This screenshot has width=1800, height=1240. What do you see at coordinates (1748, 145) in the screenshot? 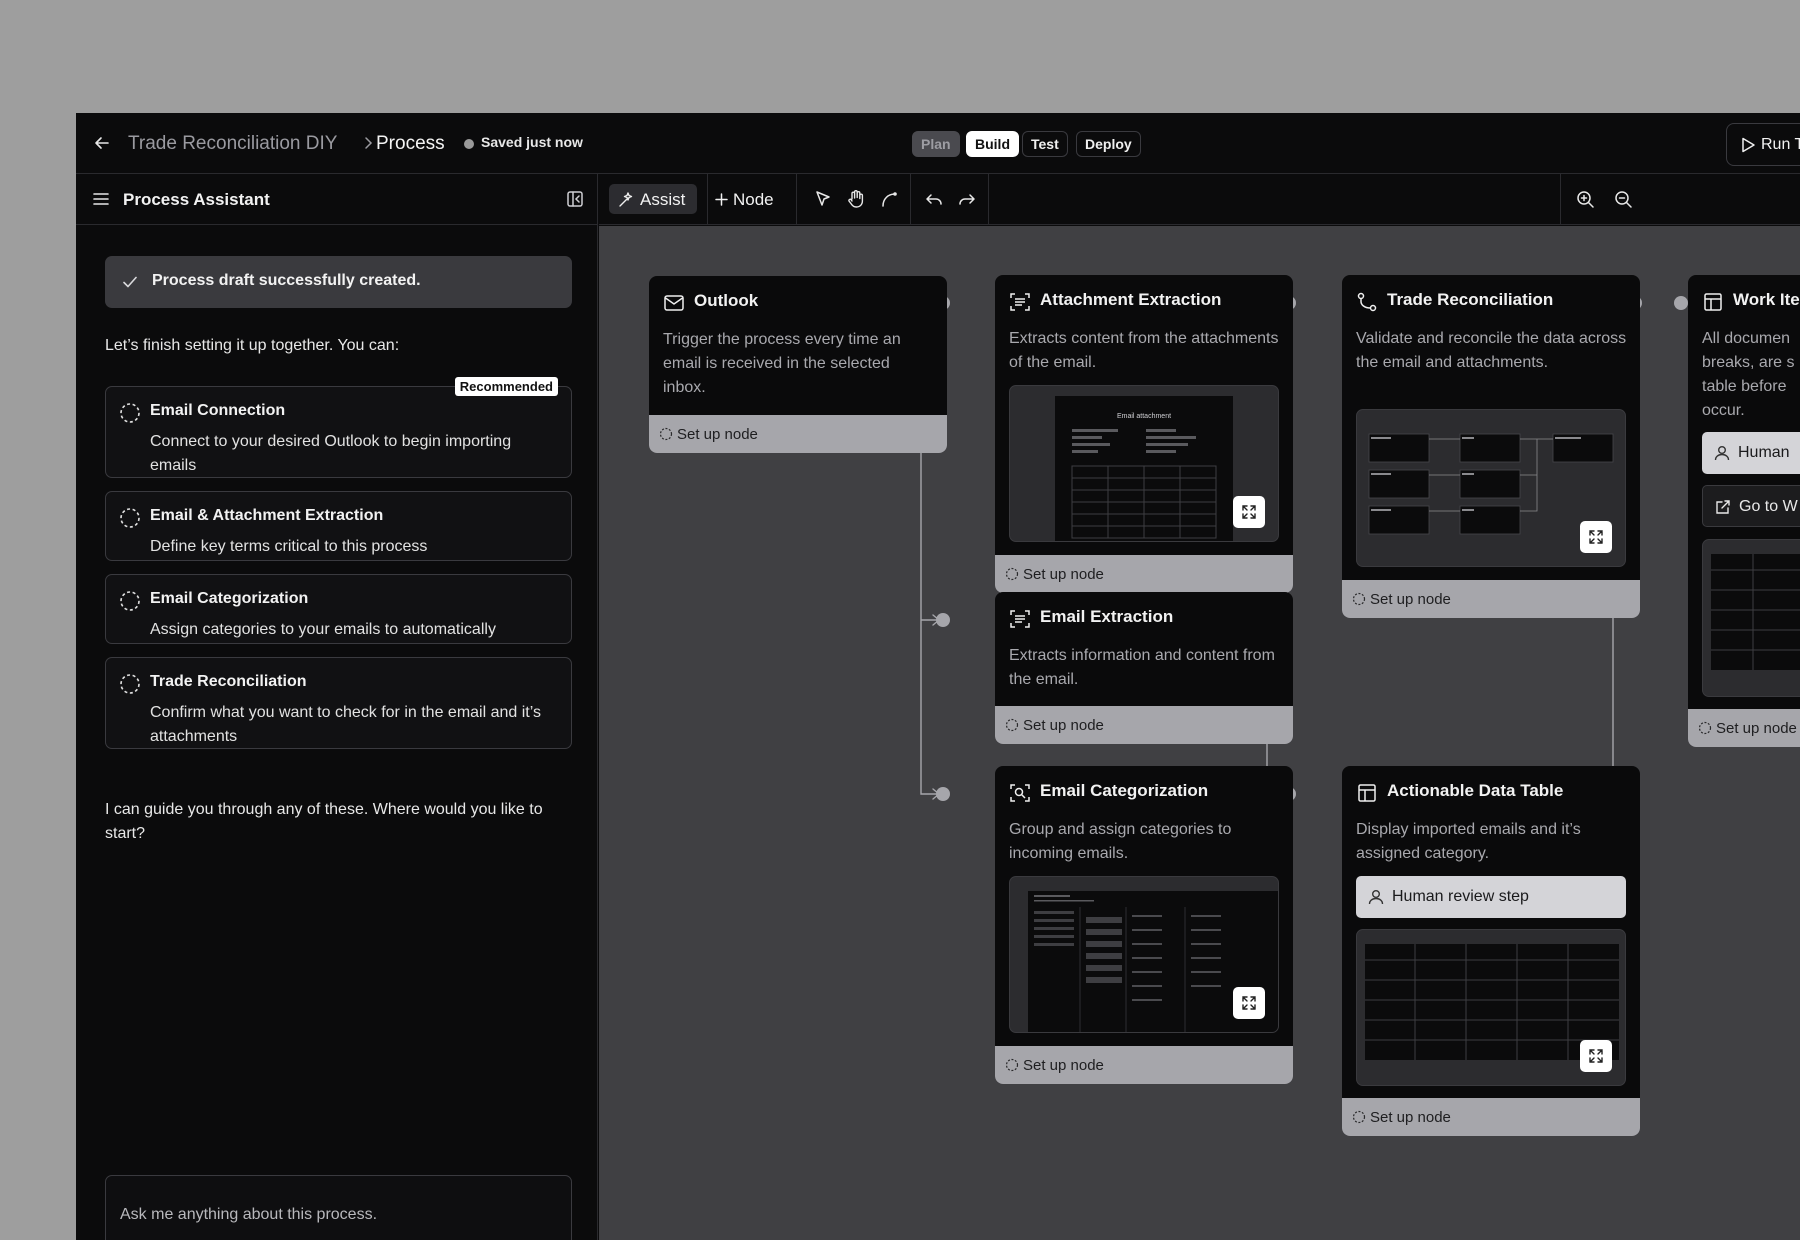
I see `play-icon` at bounding box center [1748, 145].